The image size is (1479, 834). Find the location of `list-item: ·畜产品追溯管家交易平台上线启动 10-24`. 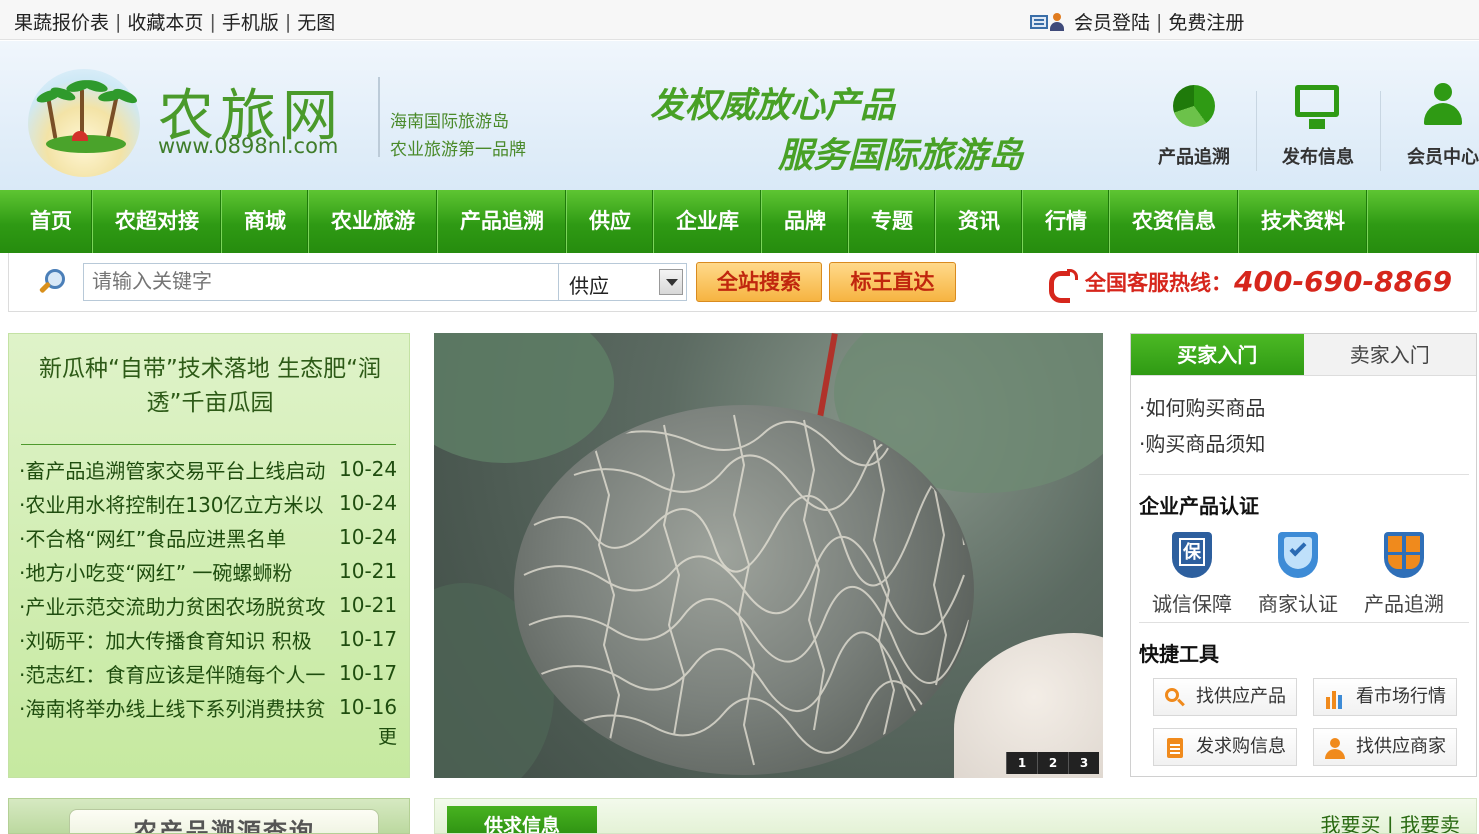

list-item: ·畜产品追溯管家交易平台上线启动 10-24 is located at coordinates (213, 469).